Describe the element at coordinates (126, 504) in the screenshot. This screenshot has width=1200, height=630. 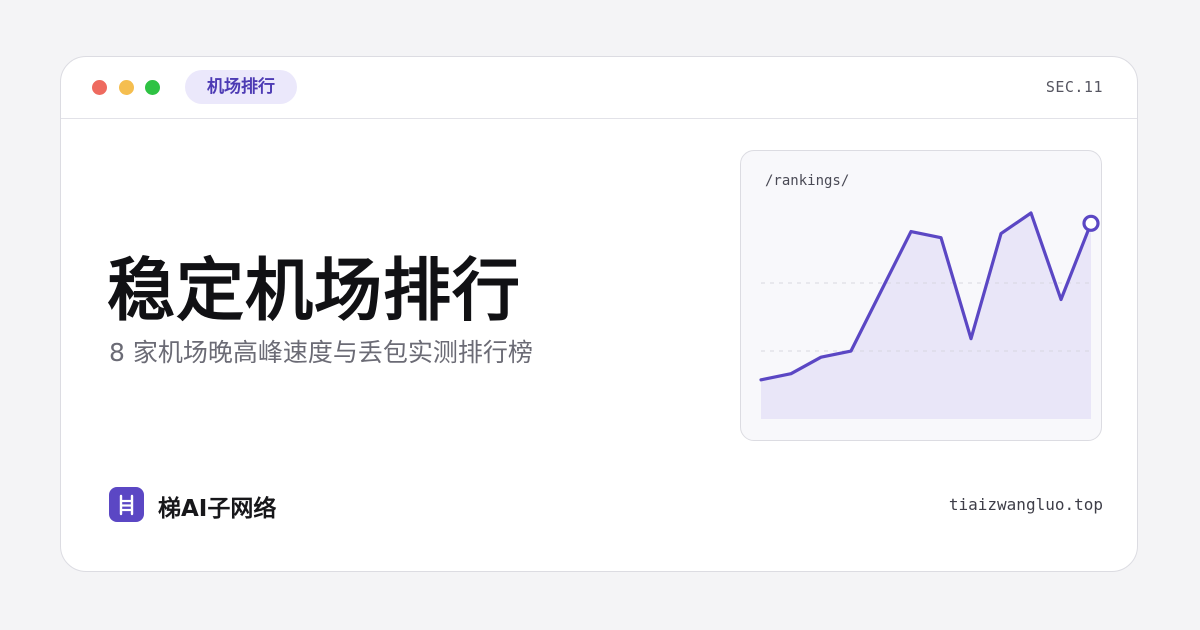
I see `ladder-icon` at that location.